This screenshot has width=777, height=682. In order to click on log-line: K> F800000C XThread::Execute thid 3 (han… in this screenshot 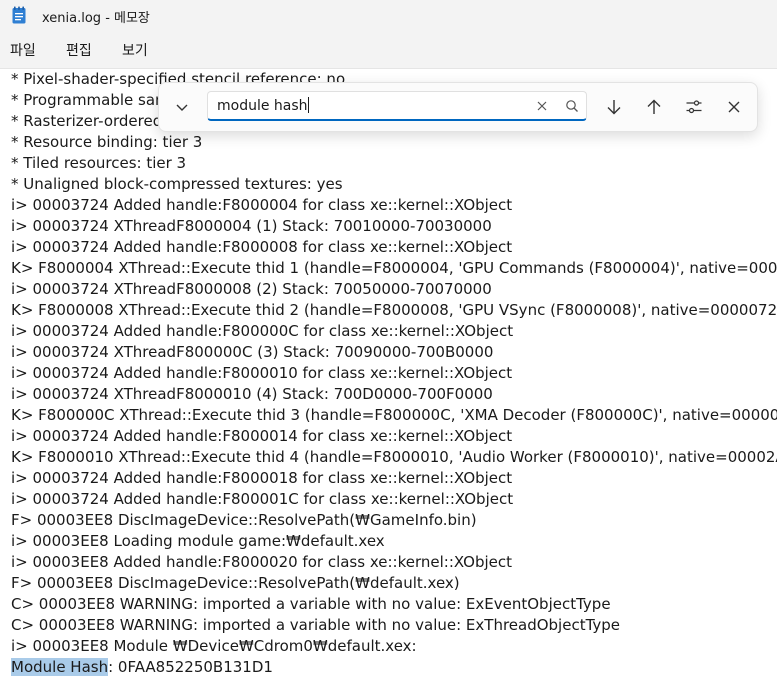, I will do `click(394, 415)`.